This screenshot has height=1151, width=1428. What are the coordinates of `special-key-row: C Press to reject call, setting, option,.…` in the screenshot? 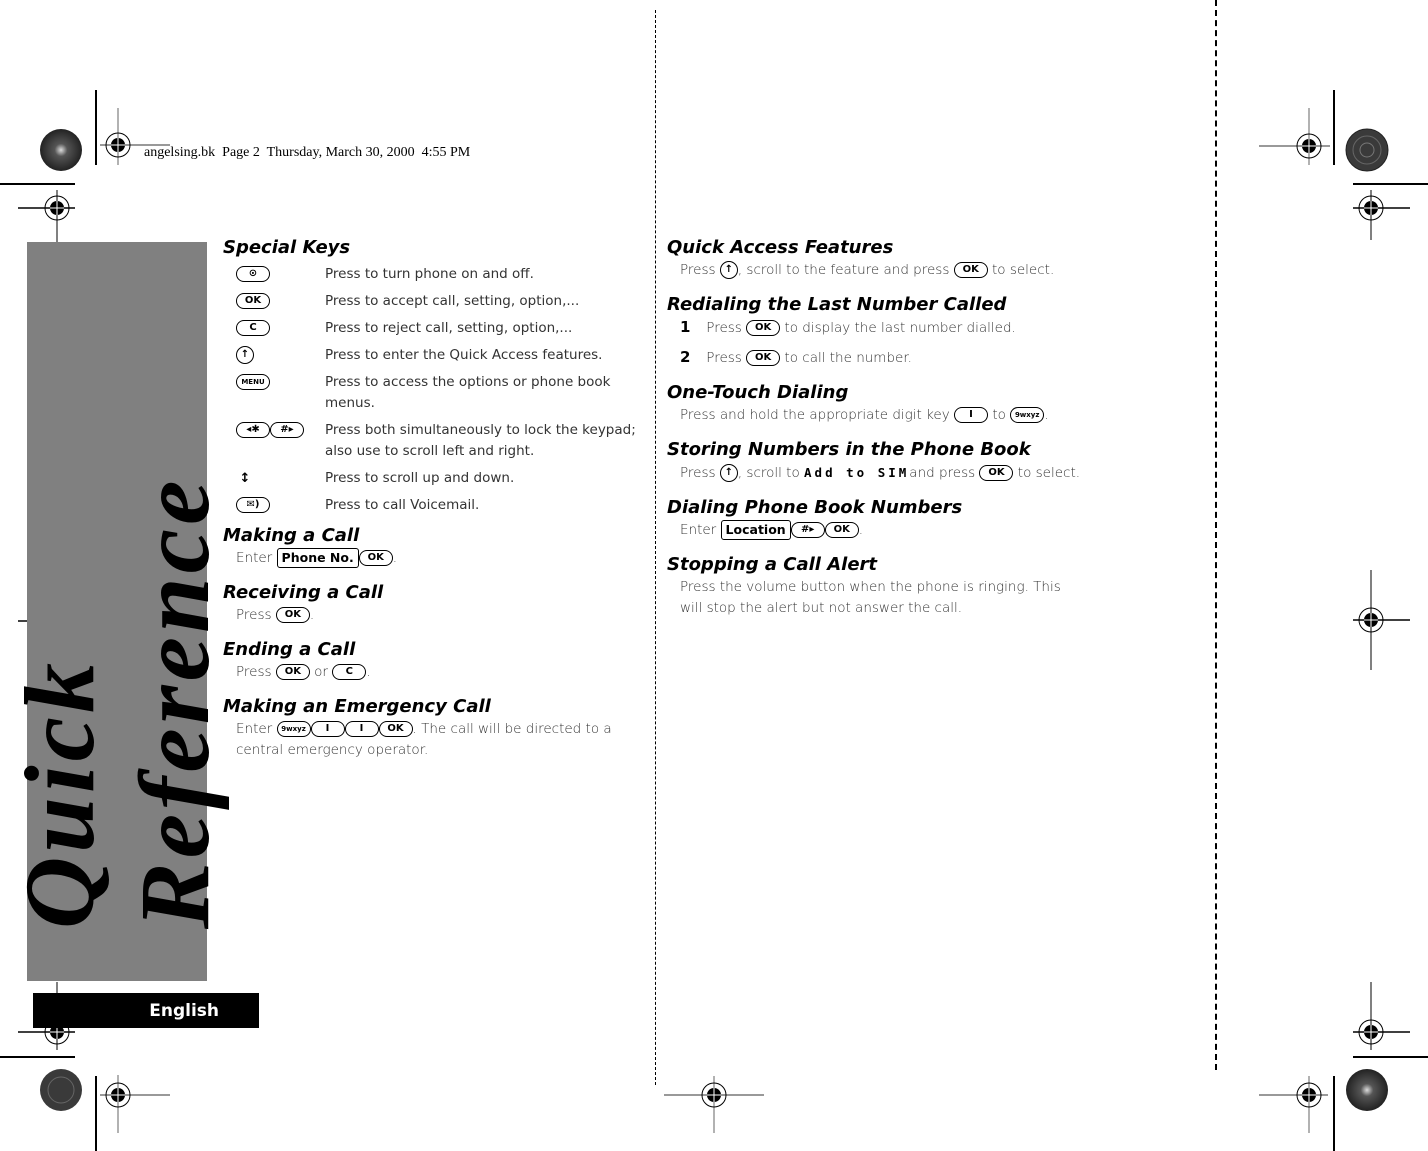 It's located at (433, 328).